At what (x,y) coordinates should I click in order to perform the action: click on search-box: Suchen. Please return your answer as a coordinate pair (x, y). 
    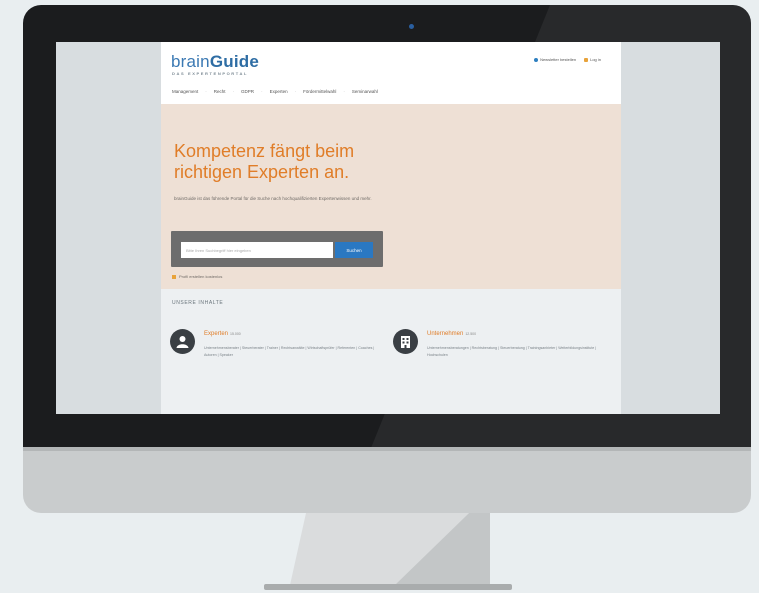
    Looking at the image, I should click on (277, 249).